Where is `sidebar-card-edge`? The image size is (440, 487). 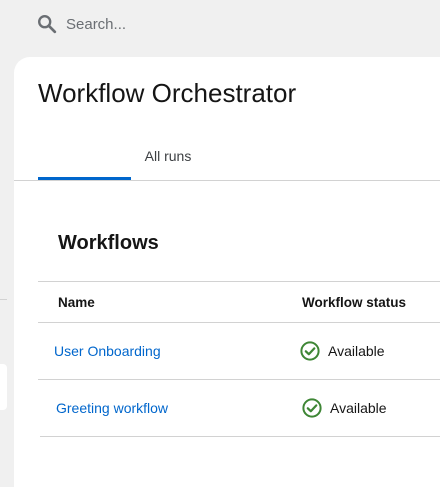 sidebar-card-edge is located at coordinates (3, 387).